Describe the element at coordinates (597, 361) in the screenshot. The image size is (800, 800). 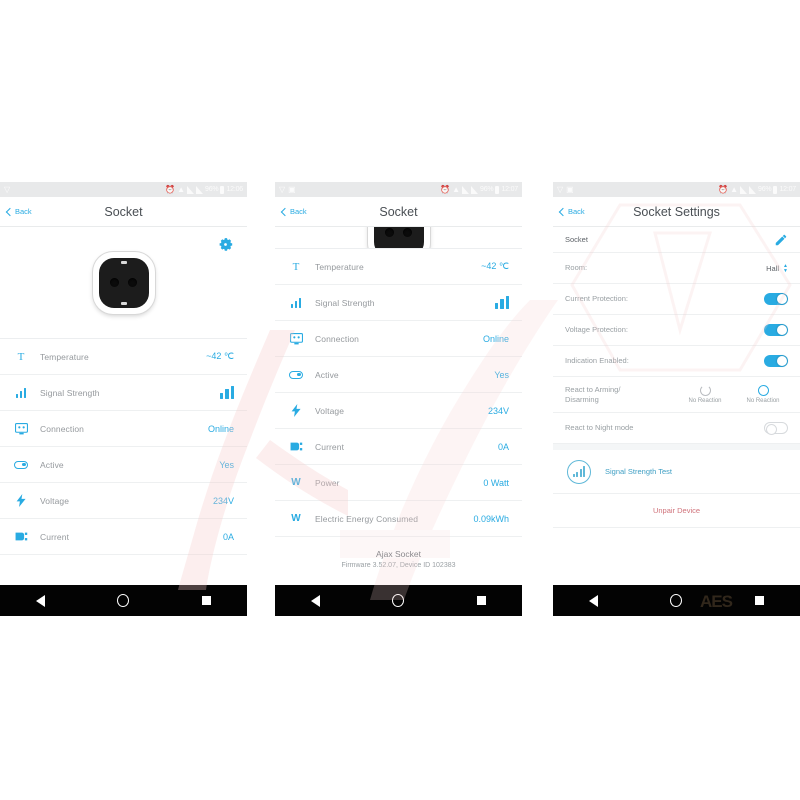
I see `setting-label: Indication Enabled:` at that location.